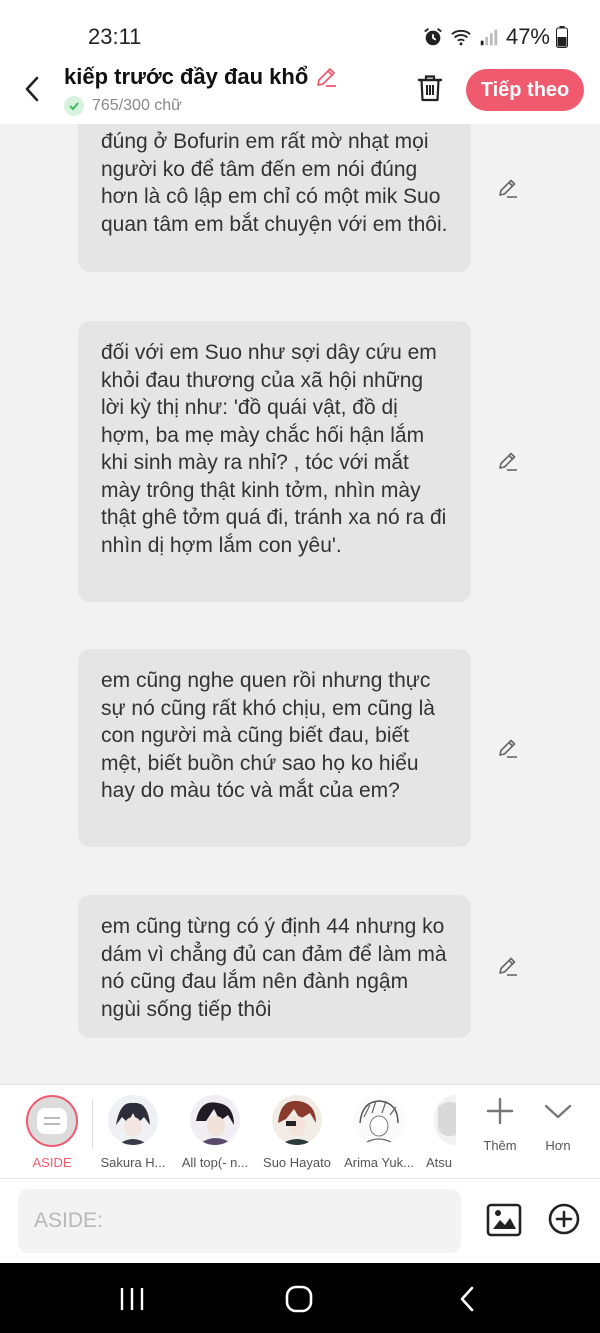  Describe the element at coordinates (562, 37) in the screenshot. I see `battery-icon` at that location.